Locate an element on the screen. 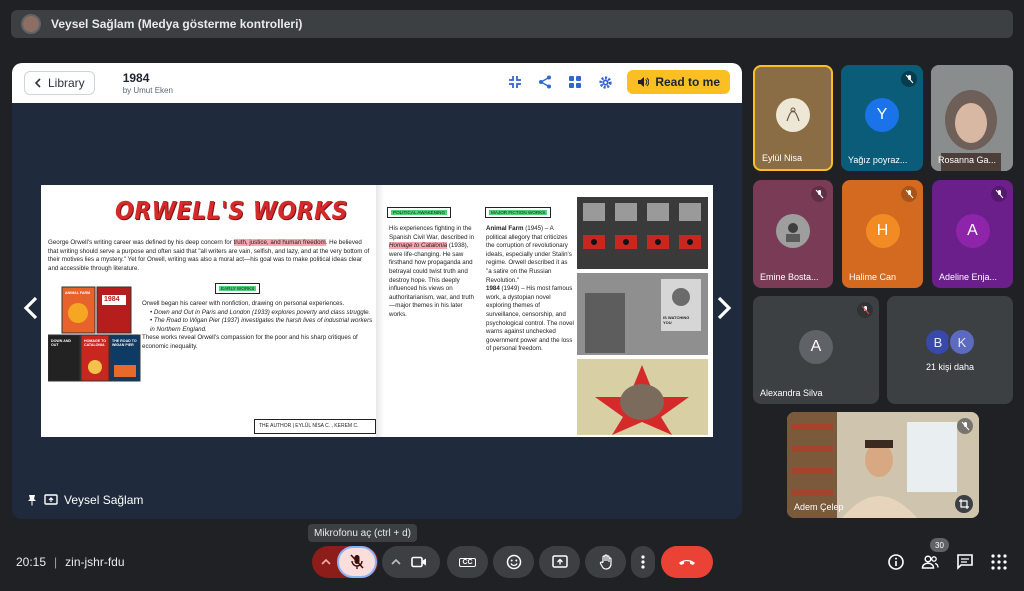 The image size is (1024, 591). read-to-me-button: Read to me is located at coordinates (678, 82).